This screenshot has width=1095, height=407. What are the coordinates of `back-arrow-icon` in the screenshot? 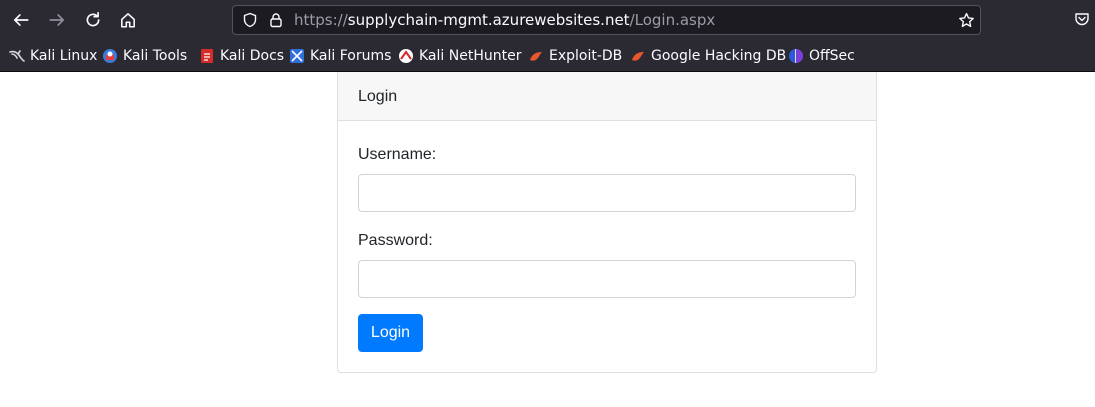 It's located at (21, 20).